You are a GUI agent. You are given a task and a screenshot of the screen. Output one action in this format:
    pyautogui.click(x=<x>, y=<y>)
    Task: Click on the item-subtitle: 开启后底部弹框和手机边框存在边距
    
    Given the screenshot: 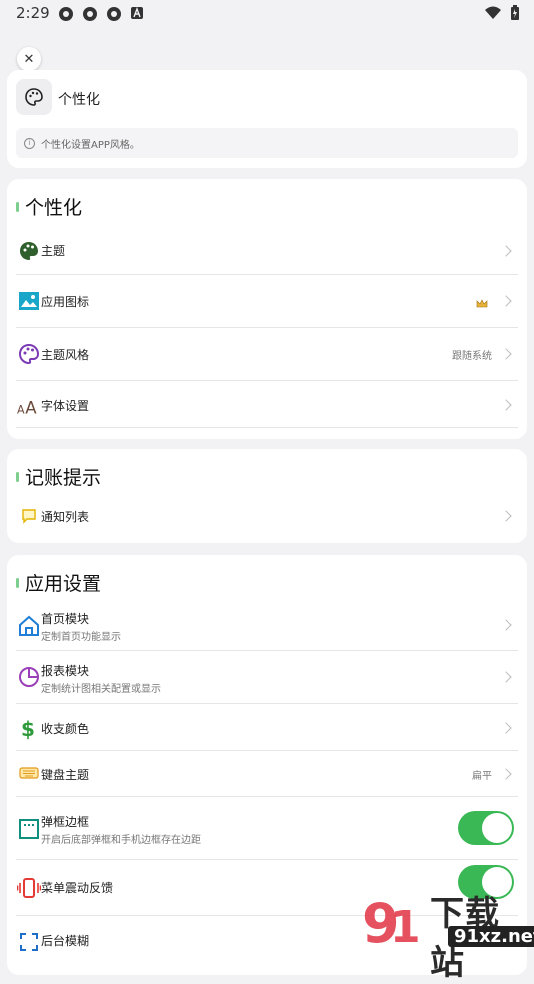 What is the action you would take?
    pyautogui.click(x=121, y=840)
    